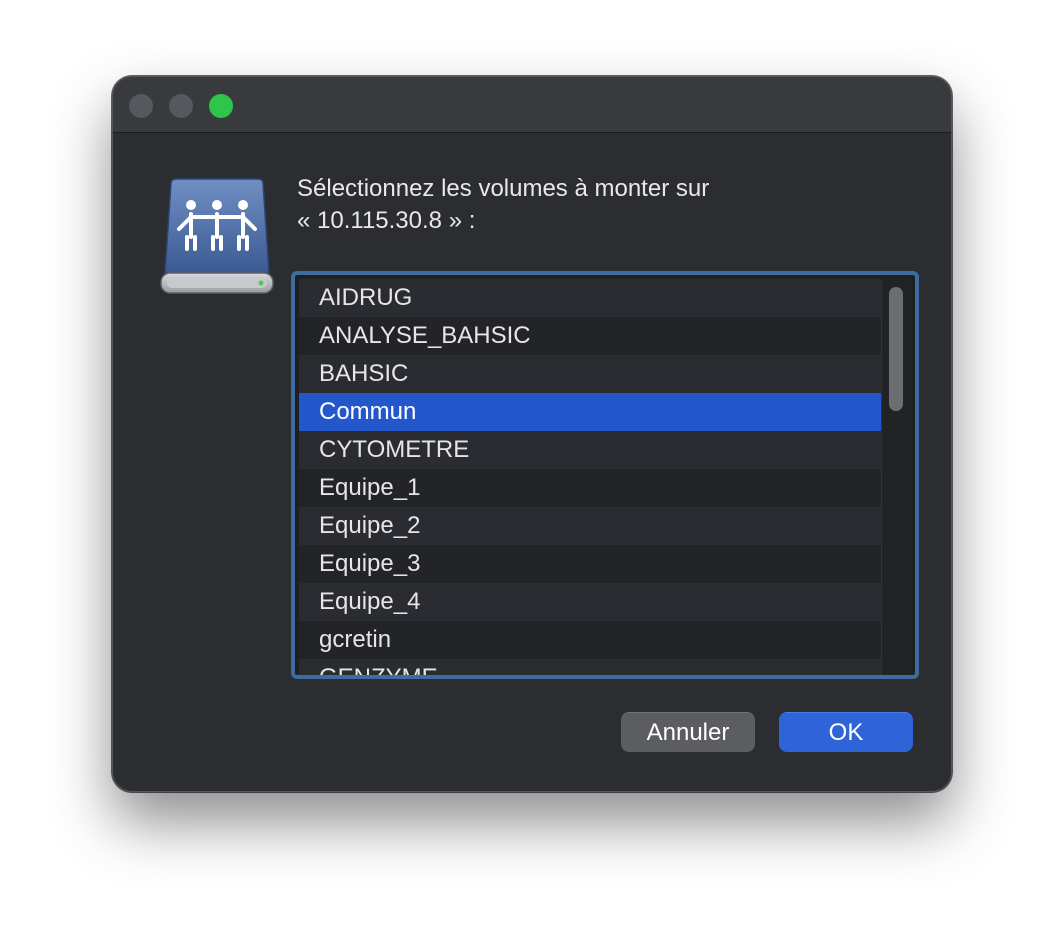 This screenshot has height=940, width=1064. I want to click on volume-list-item: CYTOMETRE, so click(591, 450).